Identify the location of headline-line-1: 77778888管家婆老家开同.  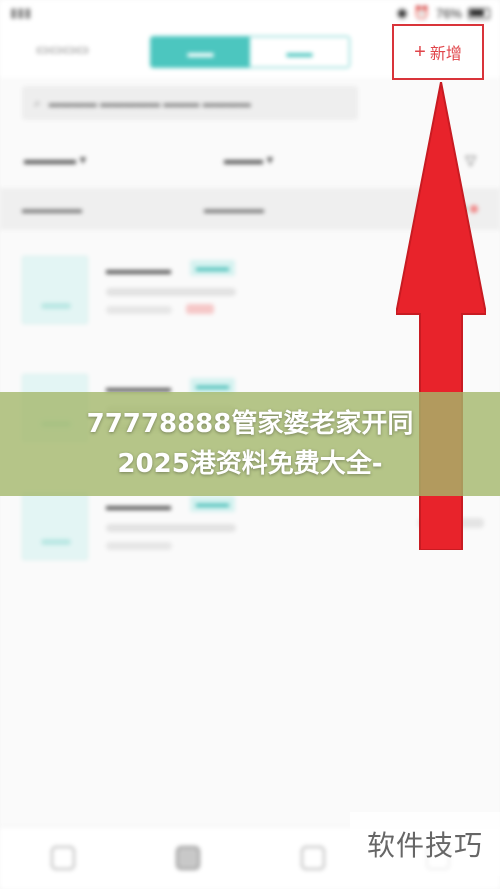
(250, 424).